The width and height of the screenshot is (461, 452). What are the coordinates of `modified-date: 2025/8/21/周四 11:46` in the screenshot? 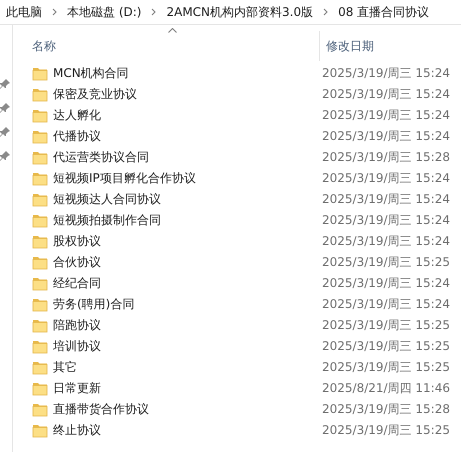 It's located at (386, 388).